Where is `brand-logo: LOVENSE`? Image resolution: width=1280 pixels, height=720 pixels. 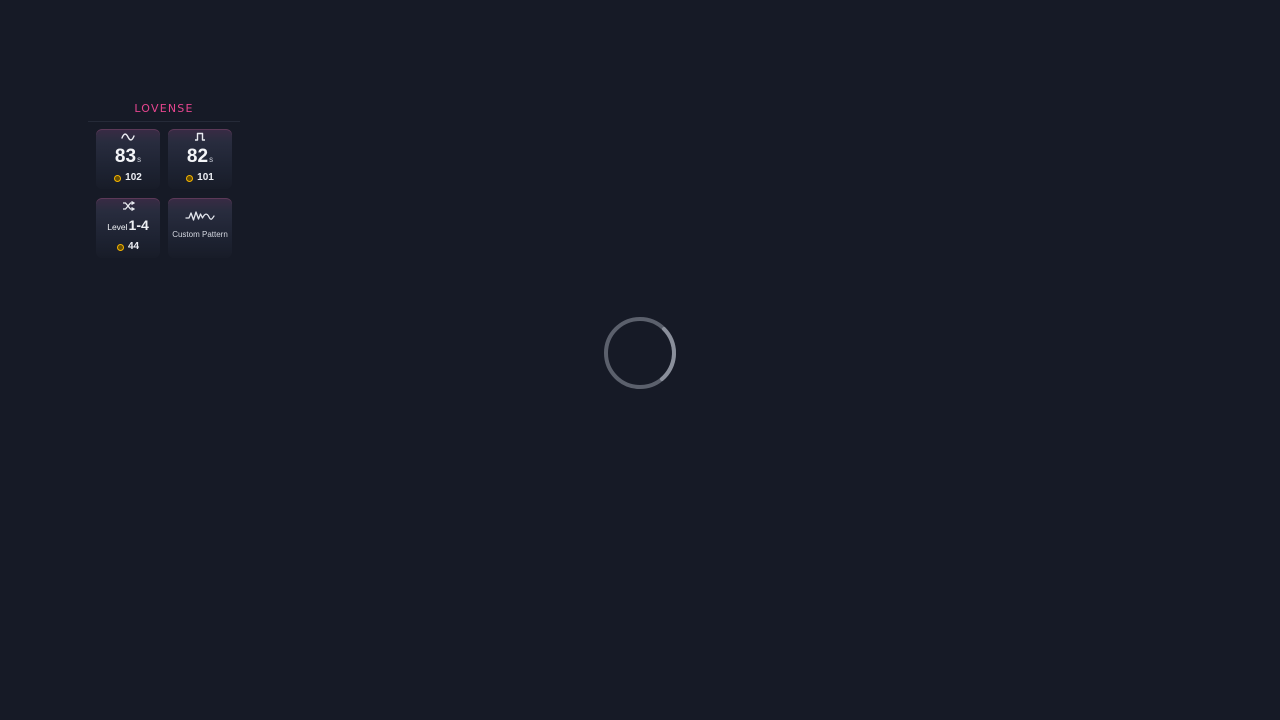
brand-logo: LOVENSE is located at coordinates (164, 111).